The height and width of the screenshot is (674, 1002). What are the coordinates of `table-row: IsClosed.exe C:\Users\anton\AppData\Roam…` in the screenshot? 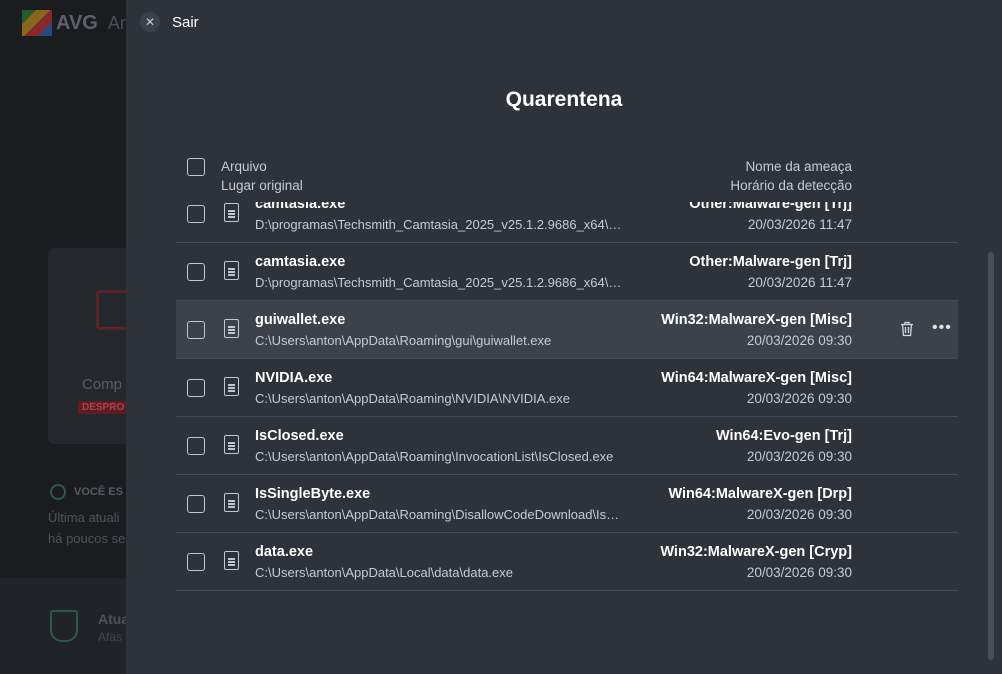 It's located at (567, 446).